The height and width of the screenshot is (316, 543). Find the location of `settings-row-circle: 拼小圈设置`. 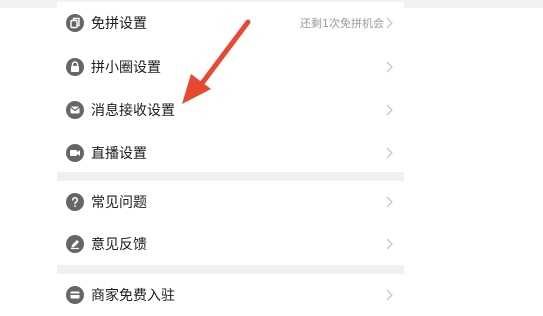

settings-row-circle: 拼小圈设置 is located at coordinates (230, 67).